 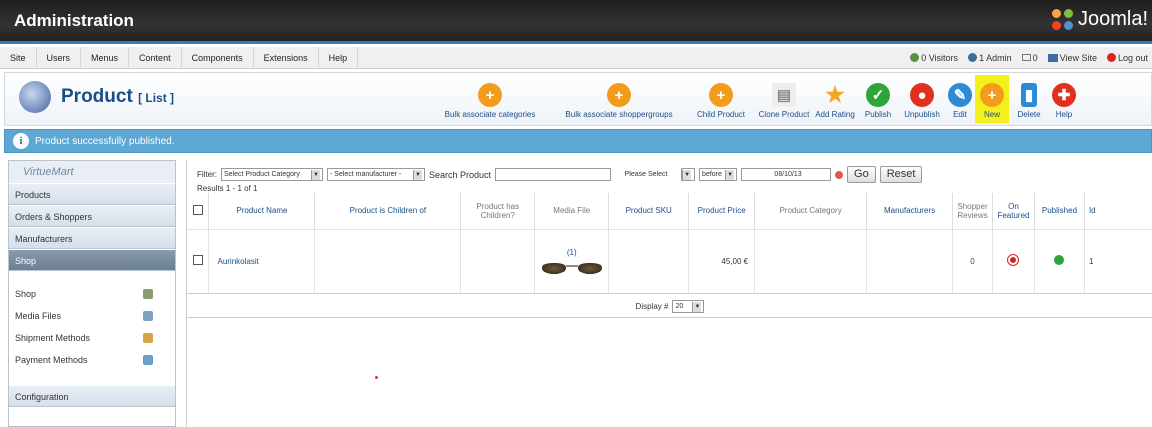 What do you see at coordinates (1118, 211) in the screenshot?
I see `col-id: Id` at bounding box center [1118, 211].